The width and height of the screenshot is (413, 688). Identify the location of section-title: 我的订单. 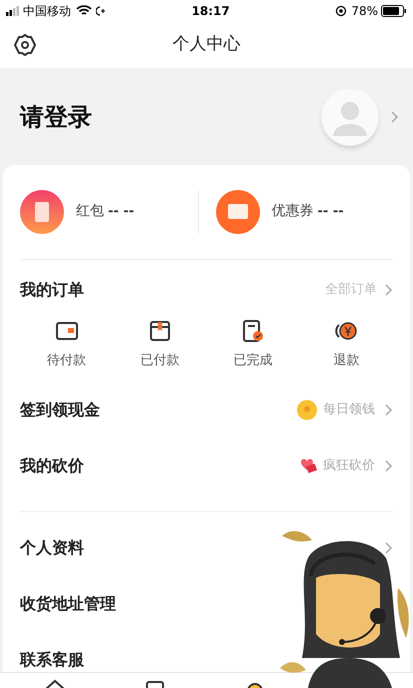
(52, 290).